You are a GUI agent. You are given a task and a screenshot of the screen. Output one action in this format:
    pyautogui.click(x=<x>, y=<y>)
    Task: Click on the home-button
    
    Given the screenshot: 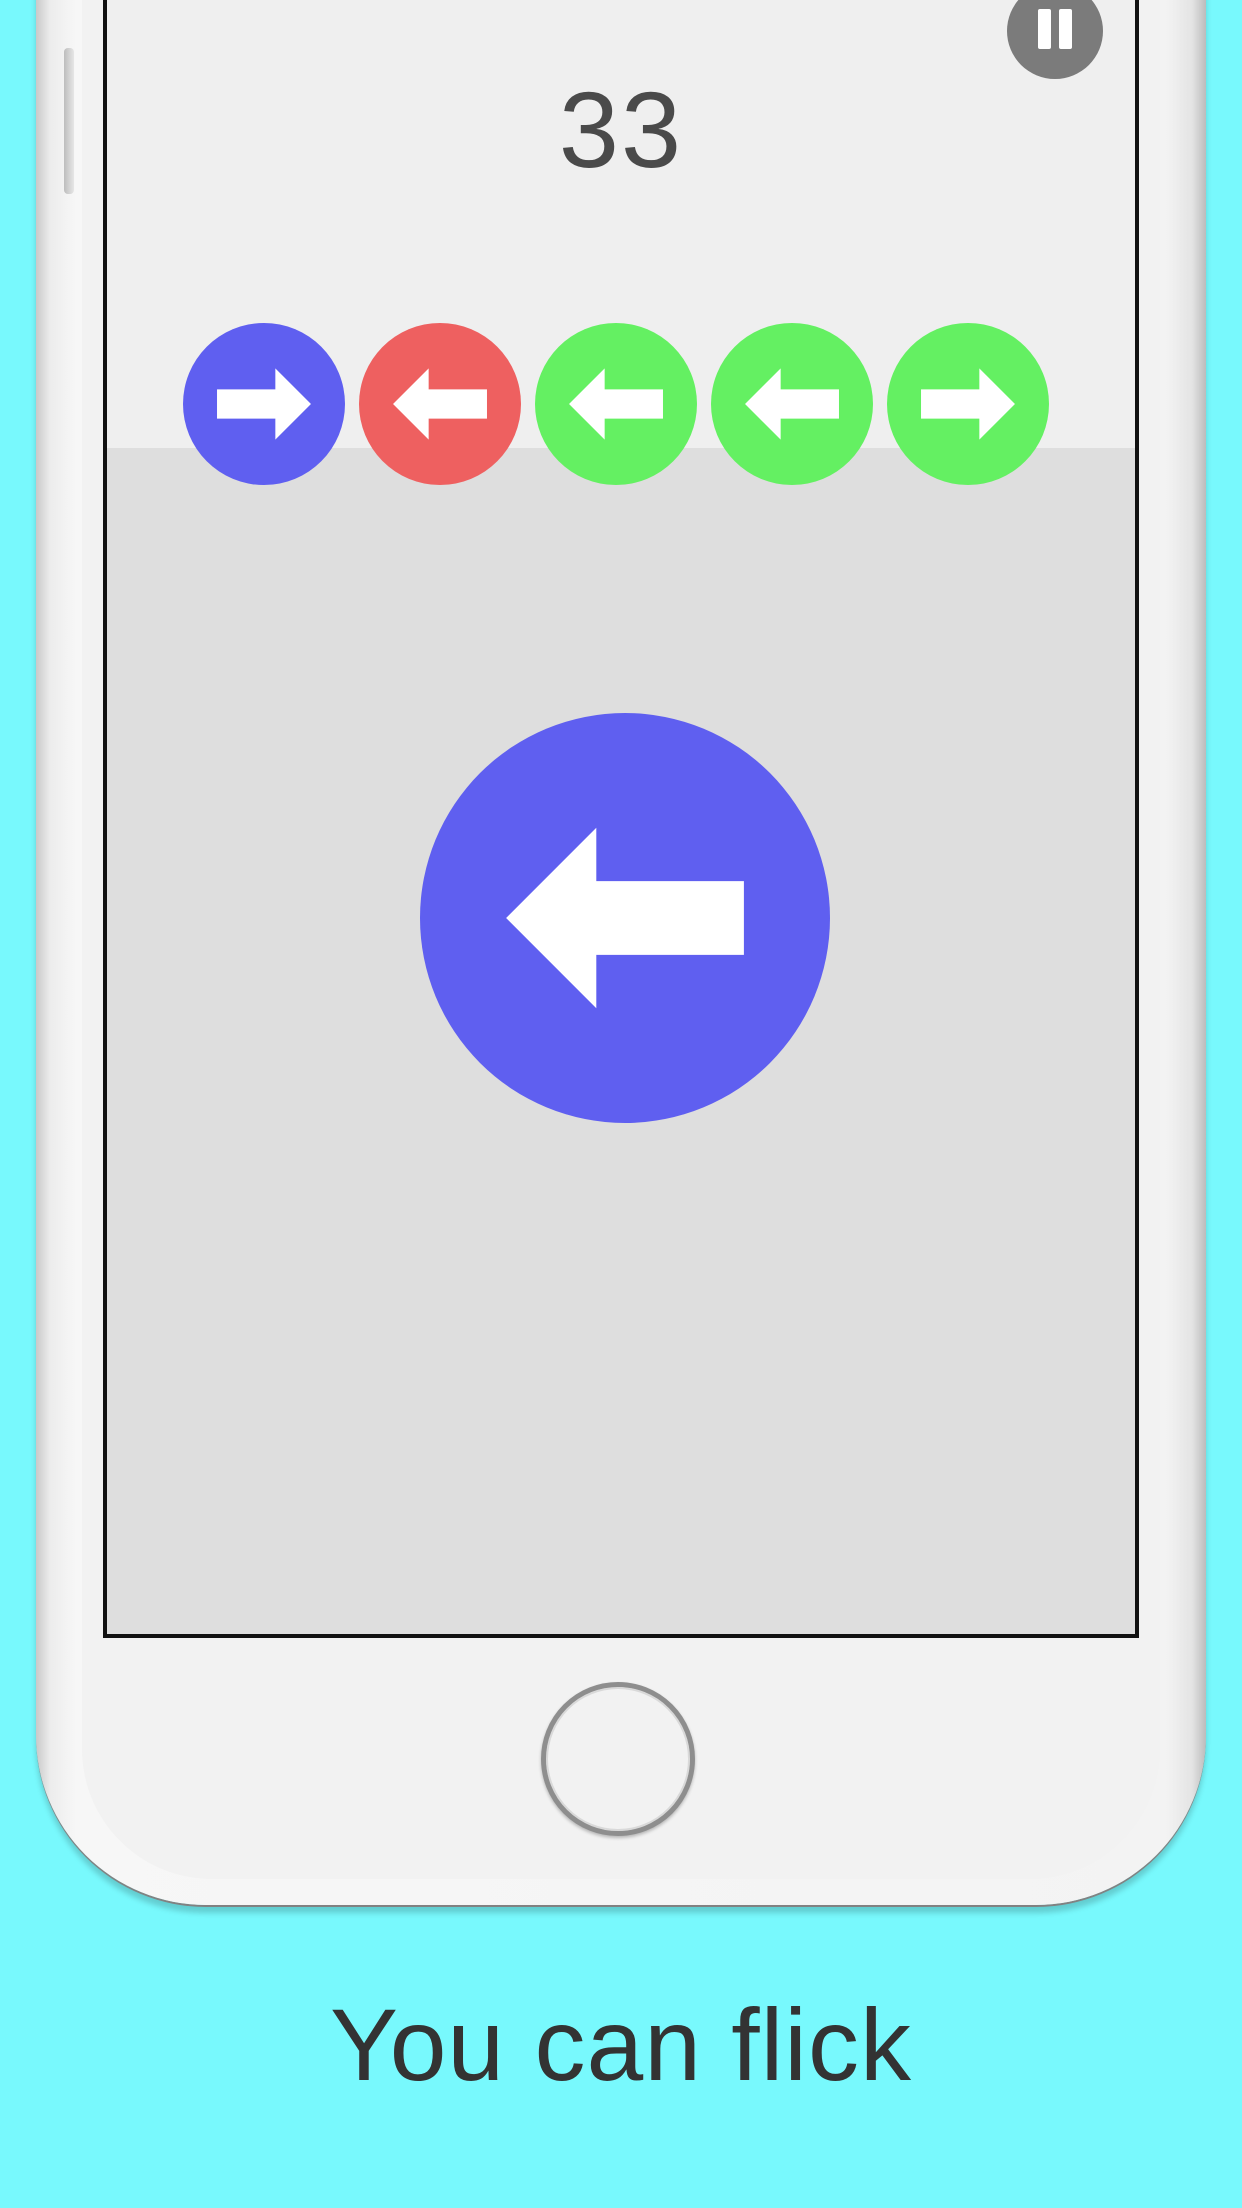 What is the action you would take?
    pyautogui.click(x=618, y=1759)
    